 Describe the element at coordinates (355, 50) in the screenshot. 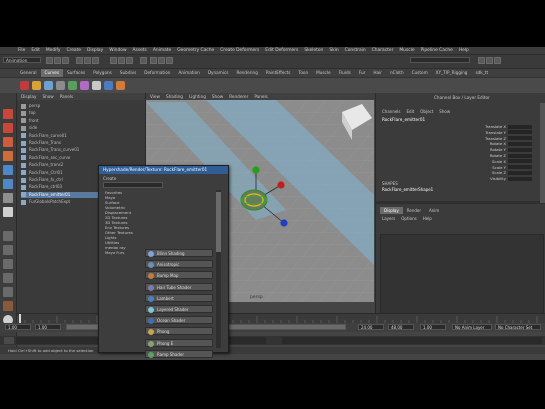

I see `menu-item: Constrain` at that location.